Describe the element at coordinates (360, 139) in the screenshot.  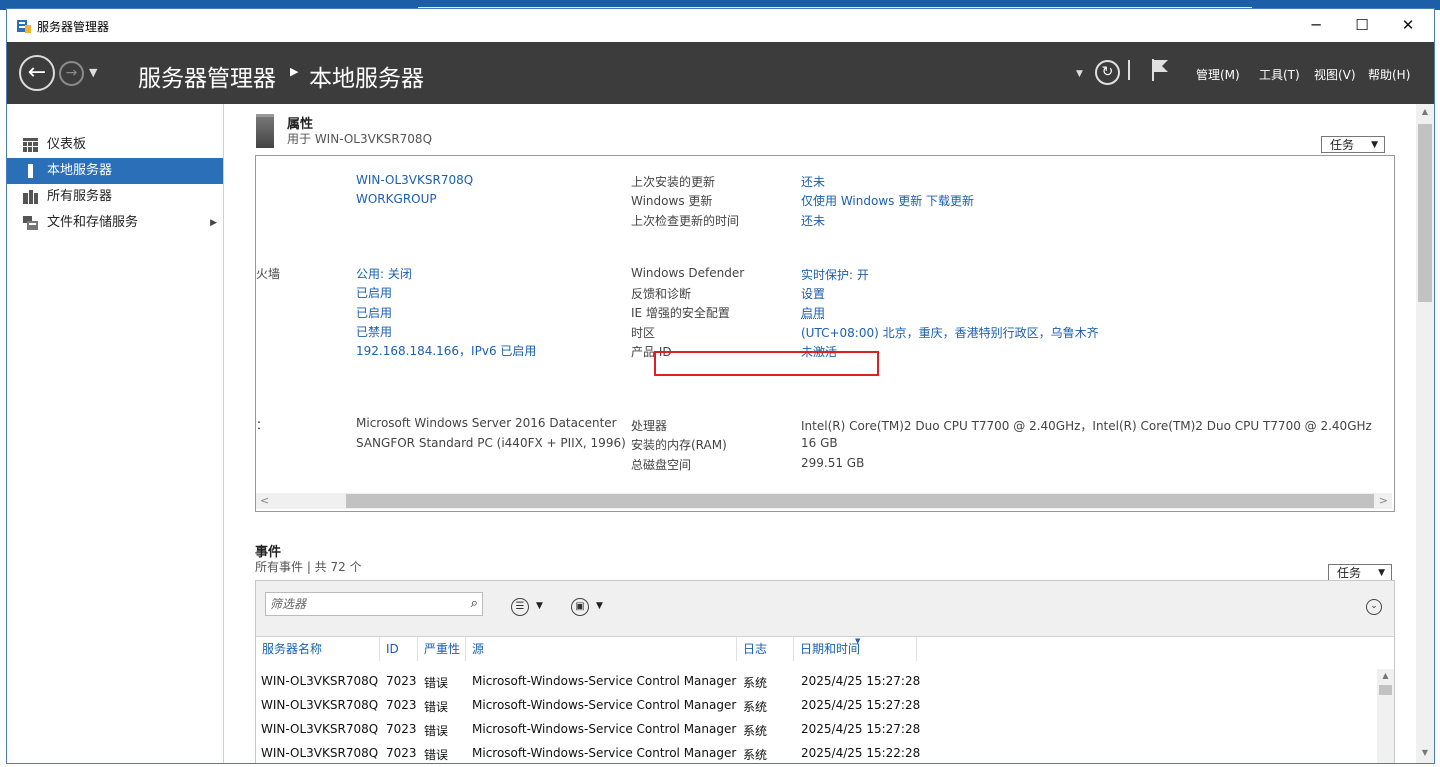
I see `properties-subtitle: 用于 WIN-OL3VKSR708Q` at that location.